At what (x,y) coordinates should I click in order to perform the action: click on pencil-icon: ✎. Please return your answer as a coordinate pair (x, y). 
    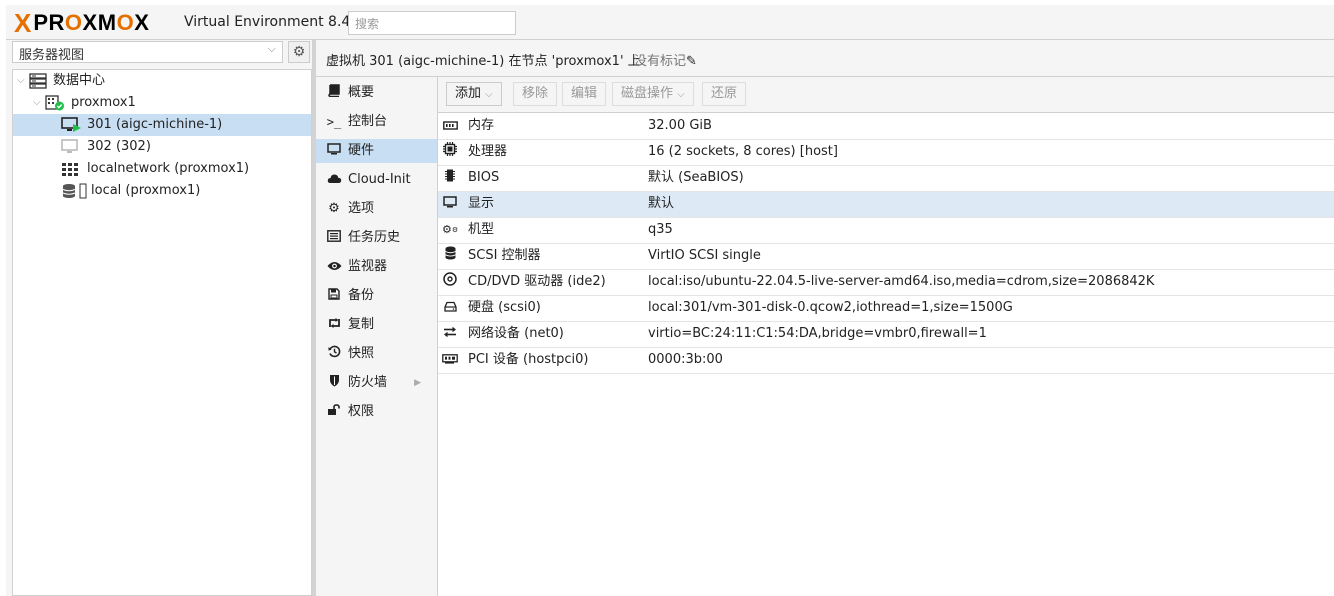
    Looking at the image, I should click on (691, 61).